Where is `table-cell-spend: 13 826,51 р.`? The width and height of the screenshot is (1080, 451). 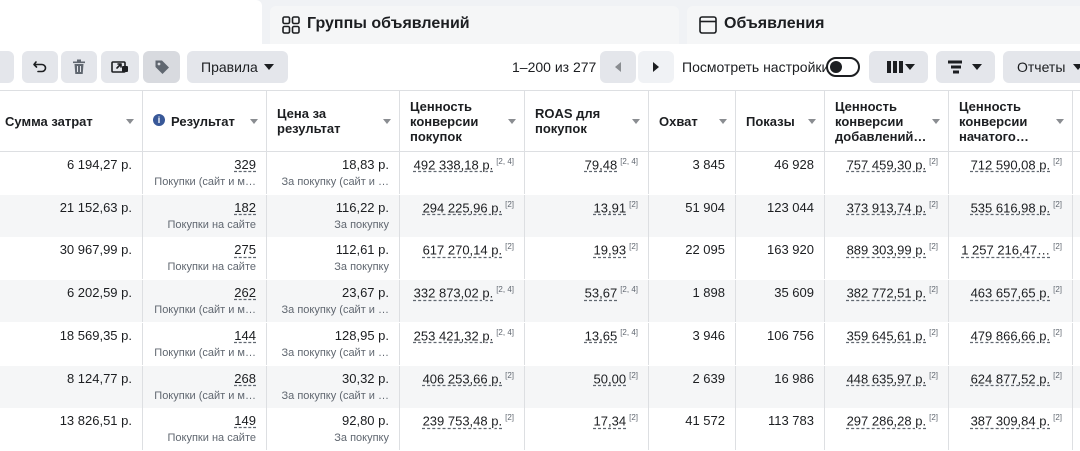 table-cell-spend: 13 826,51 р. is located at coordinates (71, 429).